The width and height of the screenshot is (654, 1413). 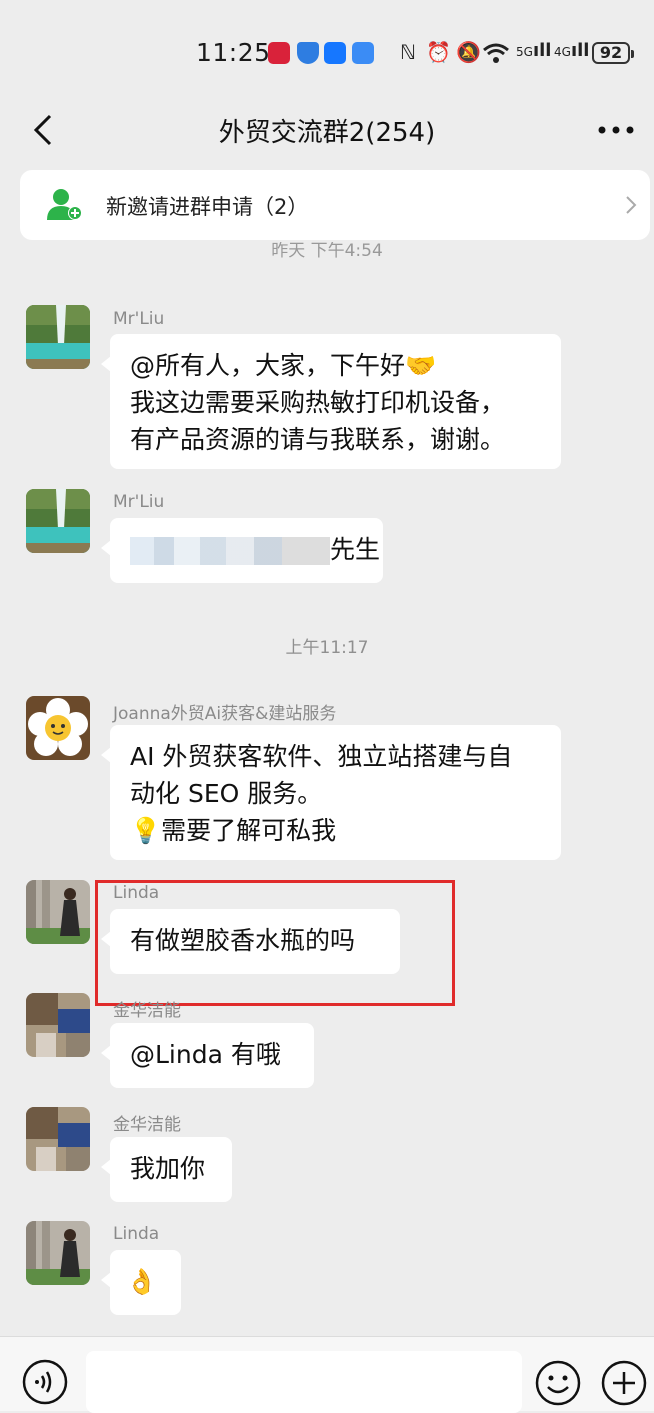 What do you see at coordinates (408, 52) in the screenshot?
I see `nfc-icon: ℕ` at bounding box center [408, 52].